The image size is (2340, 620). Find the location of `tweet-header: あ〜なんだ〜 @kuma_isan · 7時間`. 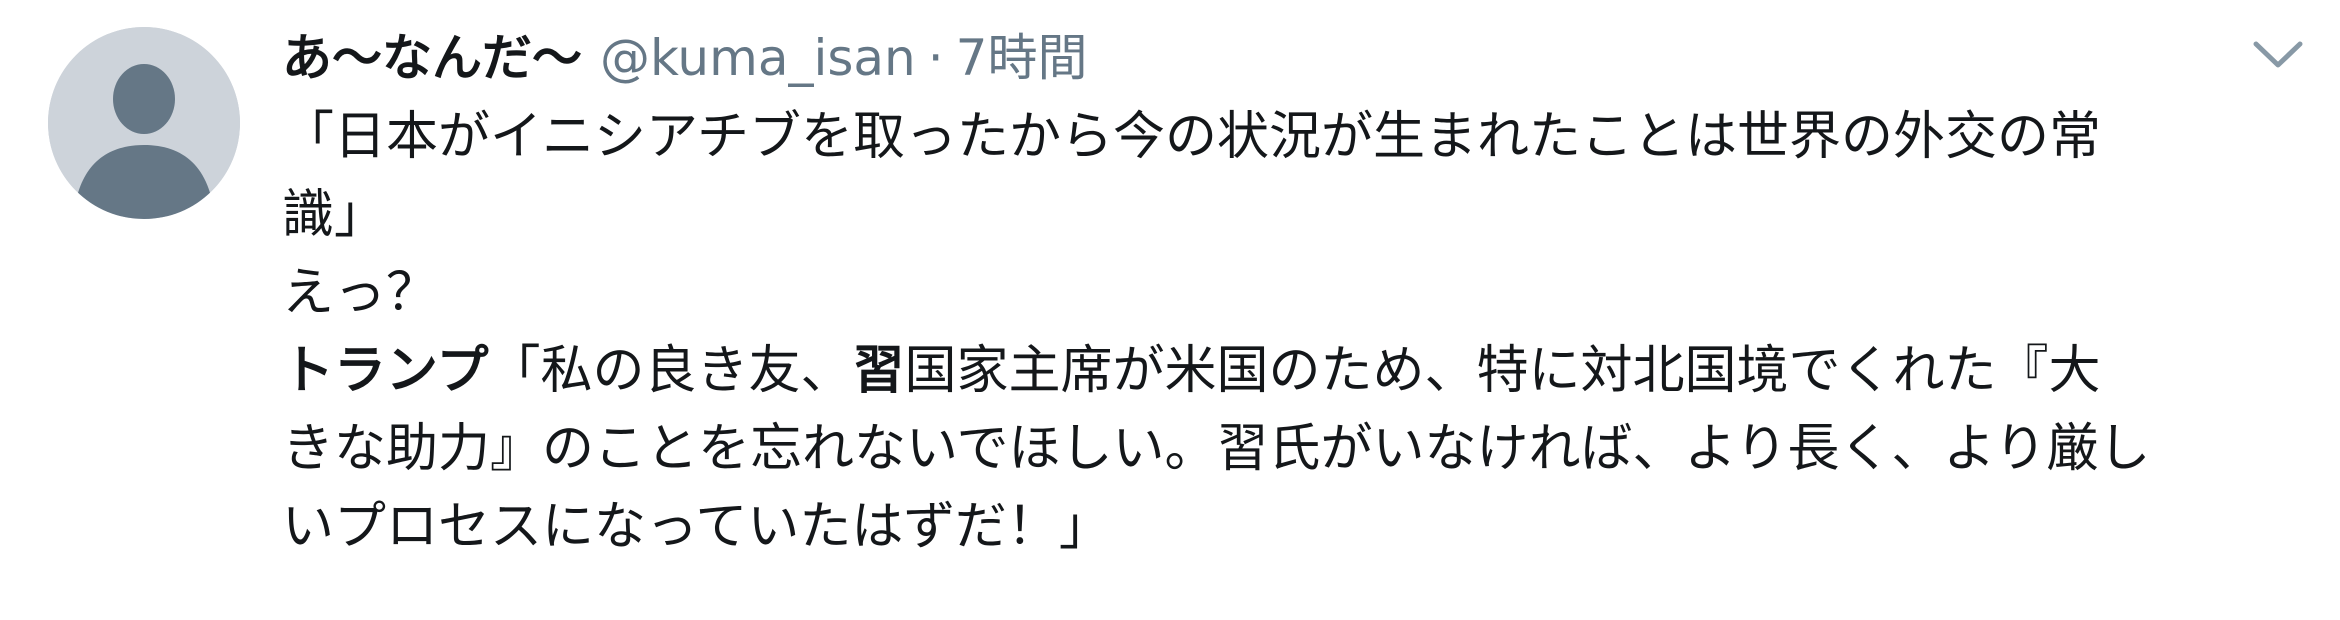

tweet-header: あ〜なんだ〜 @kuma_isan · 7時間 is located at coordinates (1282, 58).